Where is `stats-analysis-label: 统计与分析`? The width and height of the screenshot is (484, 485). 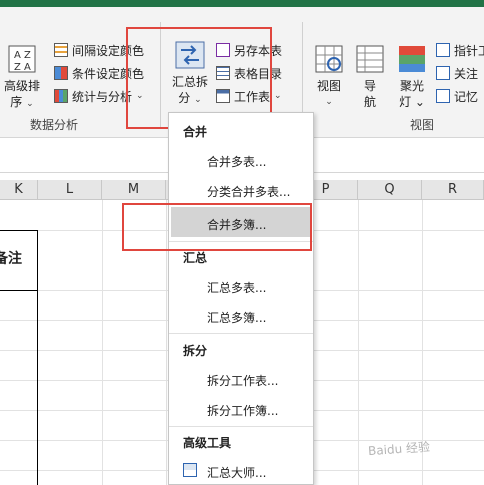
stats-analysis-label: 统计与分析 is located at coordinates (102, 96).